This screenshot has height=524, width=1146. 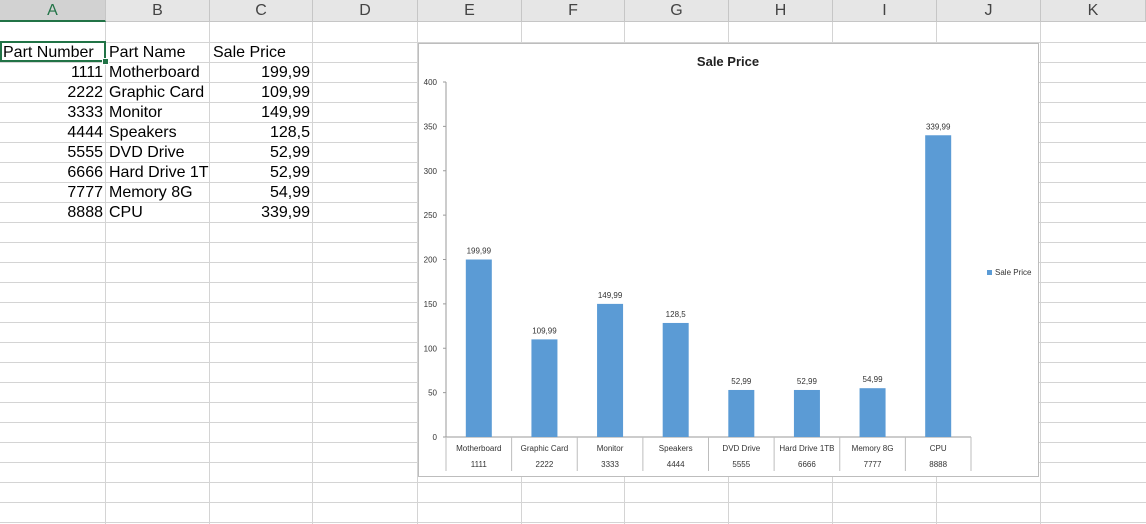 What do you see at coordinates (479, 464) in the screenshot?
I see `x-subcategory-label: 1111` at bounding box center [479, 464].